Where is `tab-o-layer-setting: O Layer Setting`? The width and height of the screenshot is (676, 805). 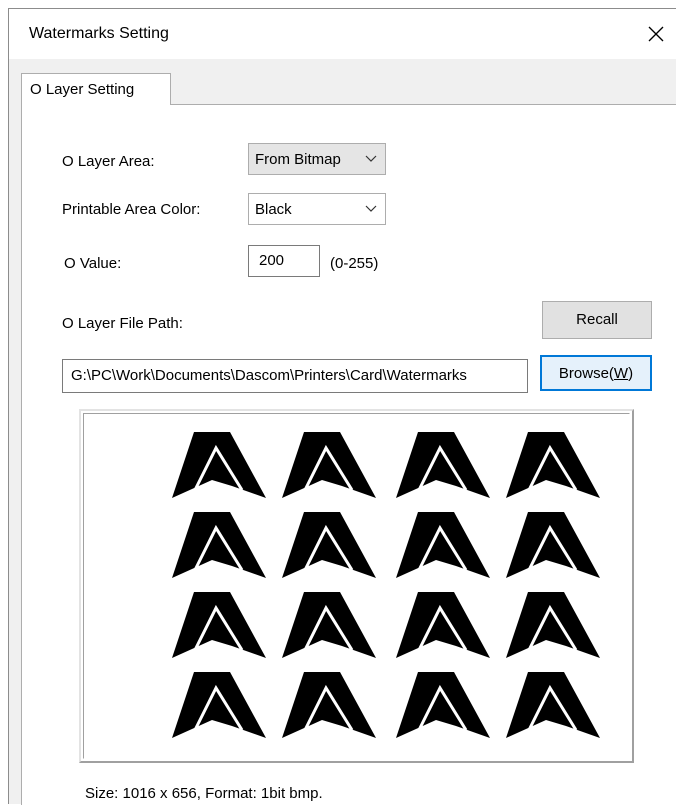 tab-o-layer-setting: O Layer Setting is located at coordinates (96, 89).